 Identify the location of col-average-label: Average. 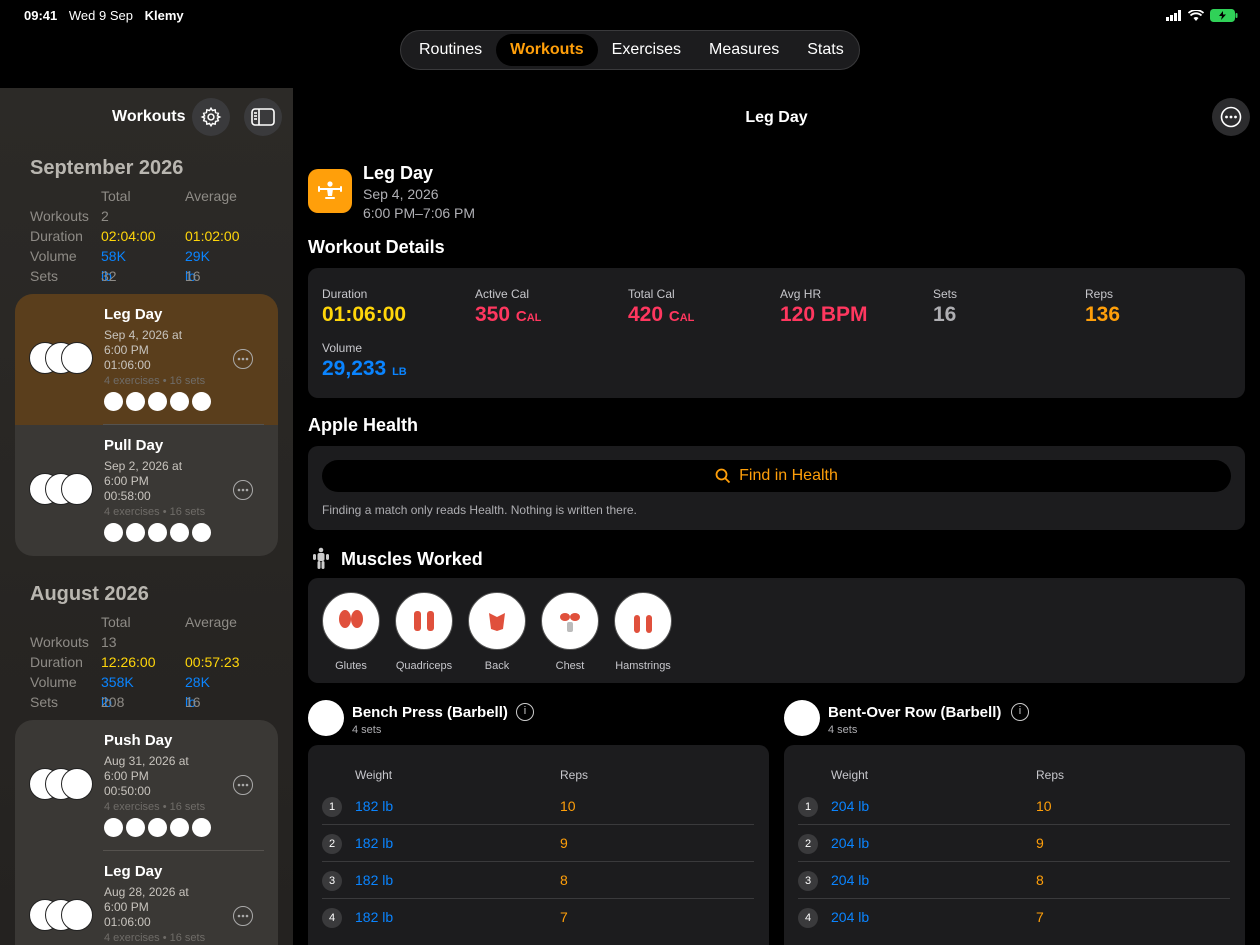
(211, 622).